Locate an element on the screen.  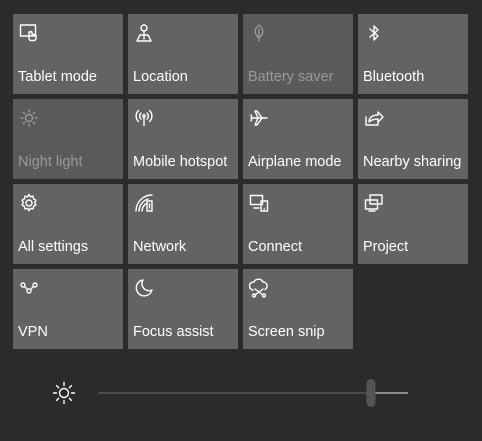
connect-icon is located at coordinates (259, 203).